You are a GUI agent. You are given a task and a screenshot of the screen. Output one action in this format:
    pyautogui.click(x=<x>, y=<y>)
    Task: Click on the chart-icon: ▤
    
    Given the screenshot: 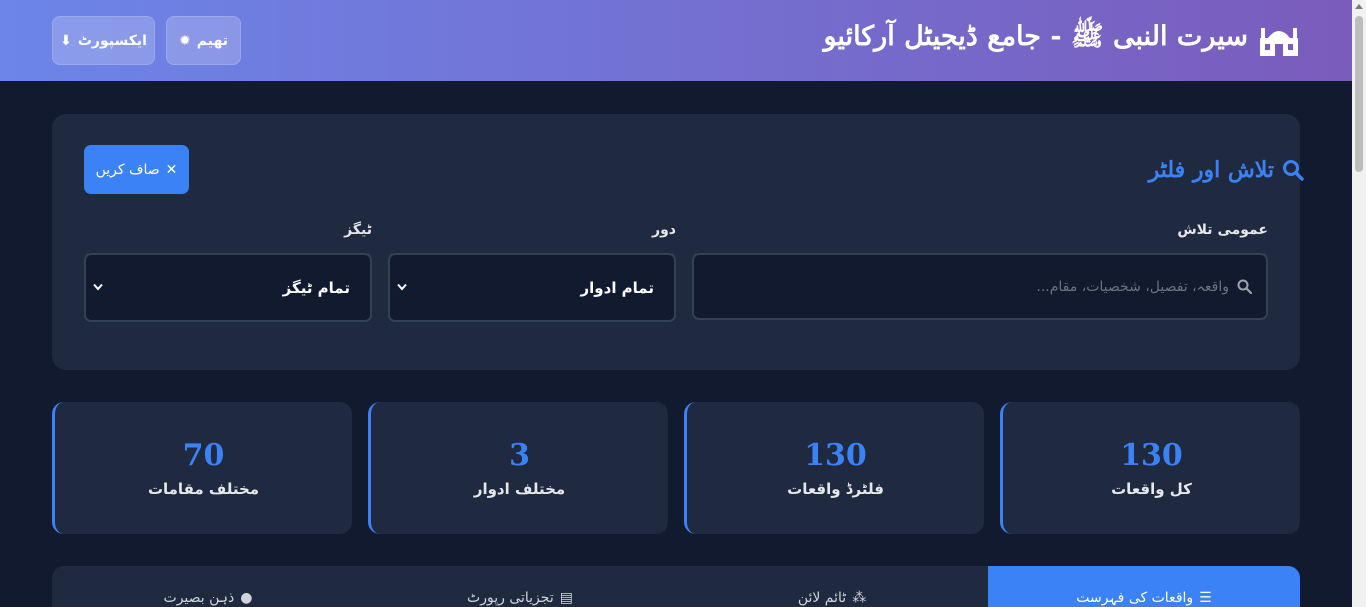 What is the action you would take?
    pyautogui.click(x=566, y=598)
    